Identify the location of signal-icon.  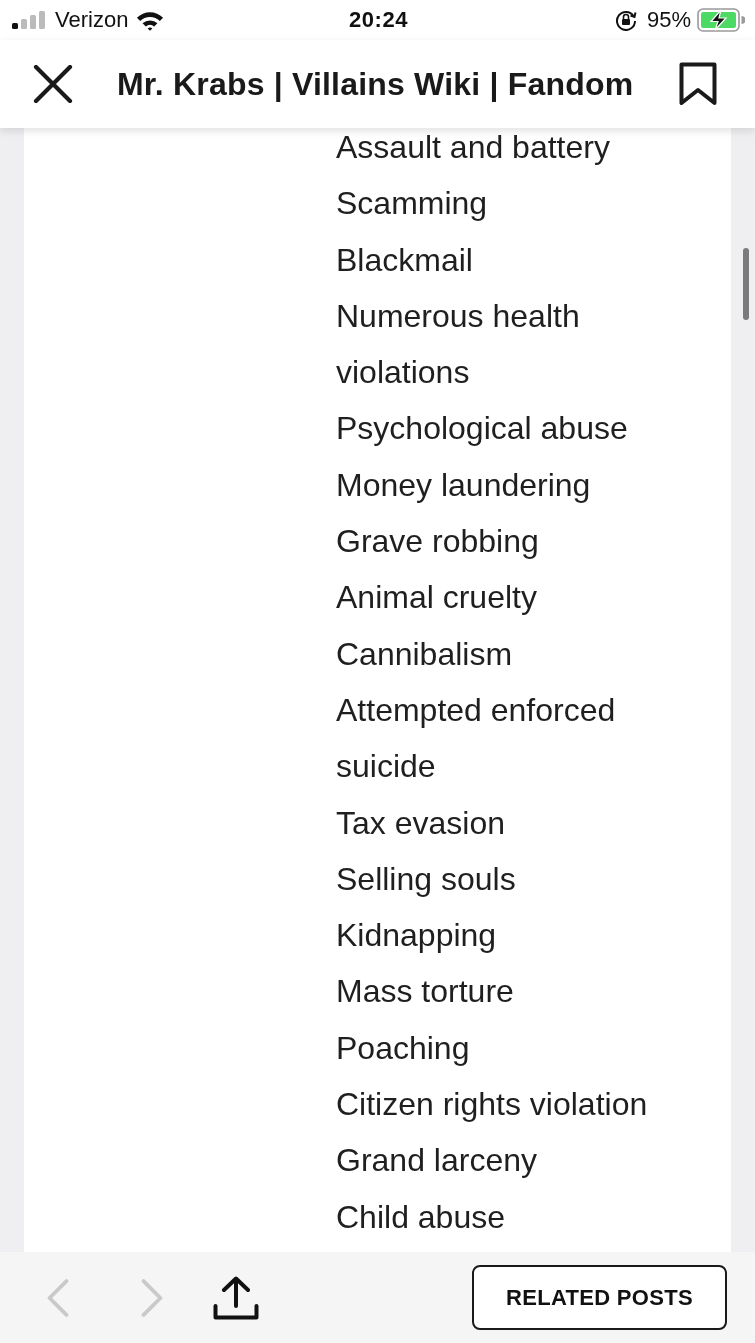
(29, 20).